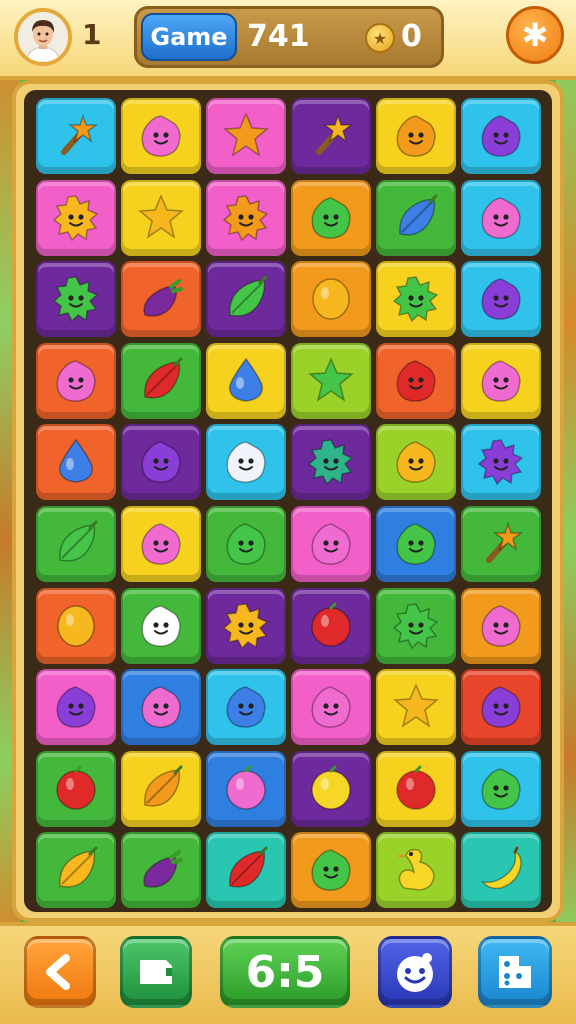 This screenshot has width=576, height=1024. I want to click on tile-r7-c2, so click(161, 625).